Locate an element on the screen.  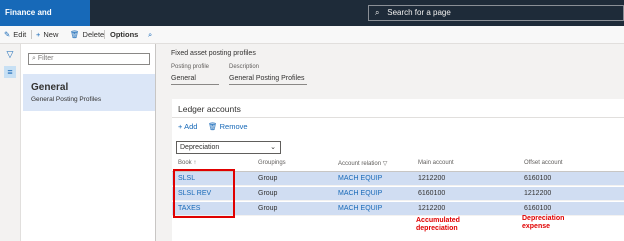
section-title: Ledger accounts is located at coordinates (209, 109).